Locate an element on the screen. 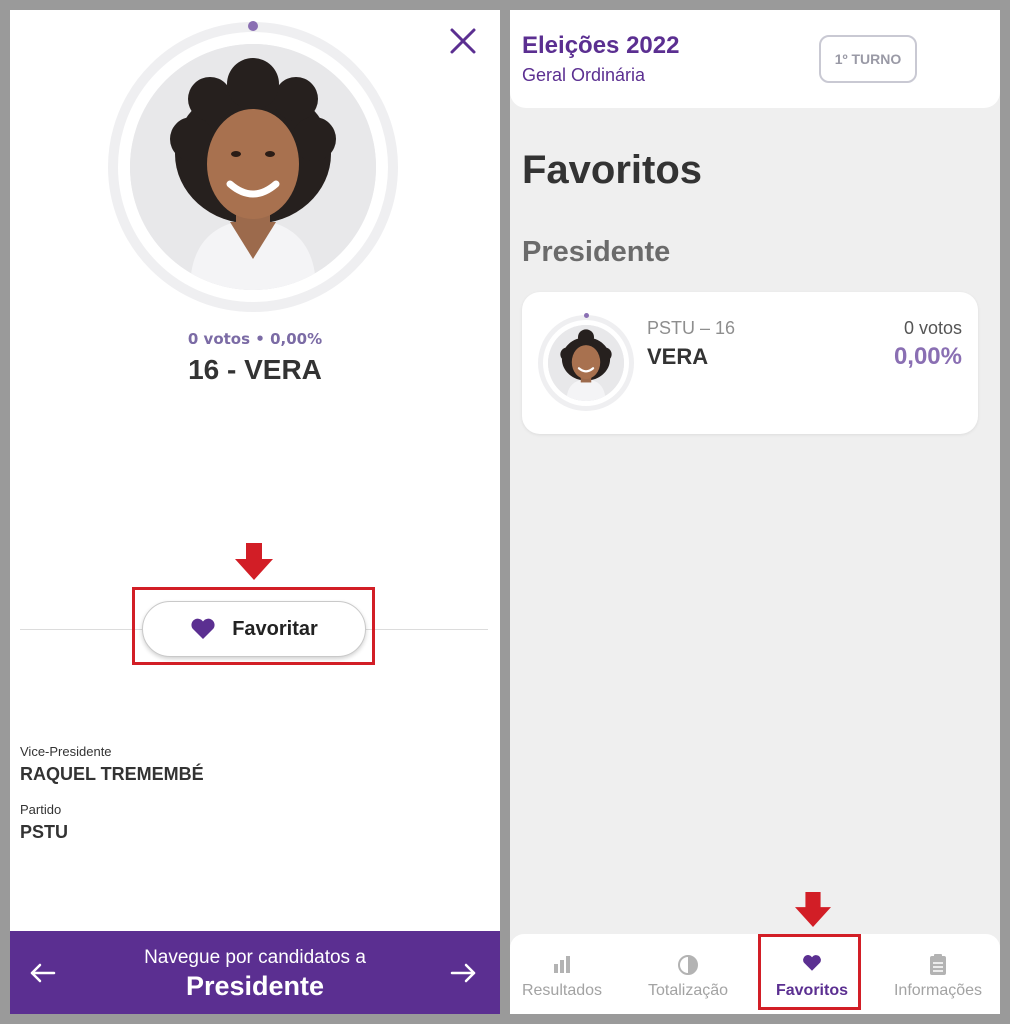 Image resolution: width=1010 pixels, height=1024 pixels. candidate-party-number: PSTU – 16 is located at coordinates (691, 328).